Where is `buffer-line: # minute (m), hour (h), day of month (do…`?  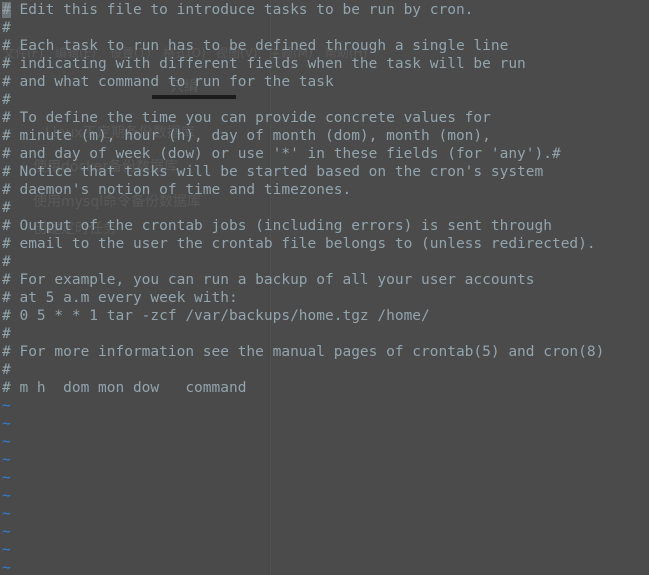 buffer-line: # minute (m), hour (h), day of month (do… is located at coordinates (246, 136).